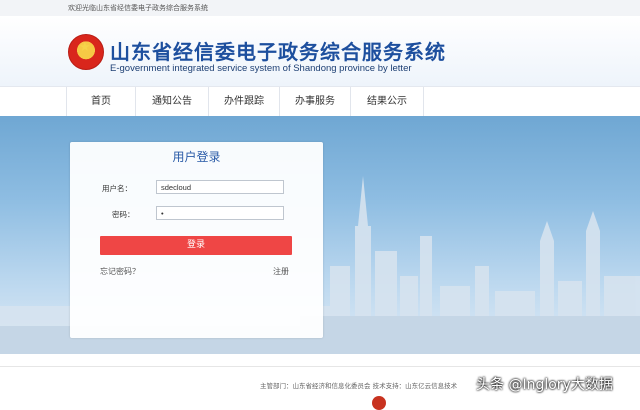  Describe the element at coordinates (123, 214) in the screenshot. I see `password-label: 密码：` at that location.